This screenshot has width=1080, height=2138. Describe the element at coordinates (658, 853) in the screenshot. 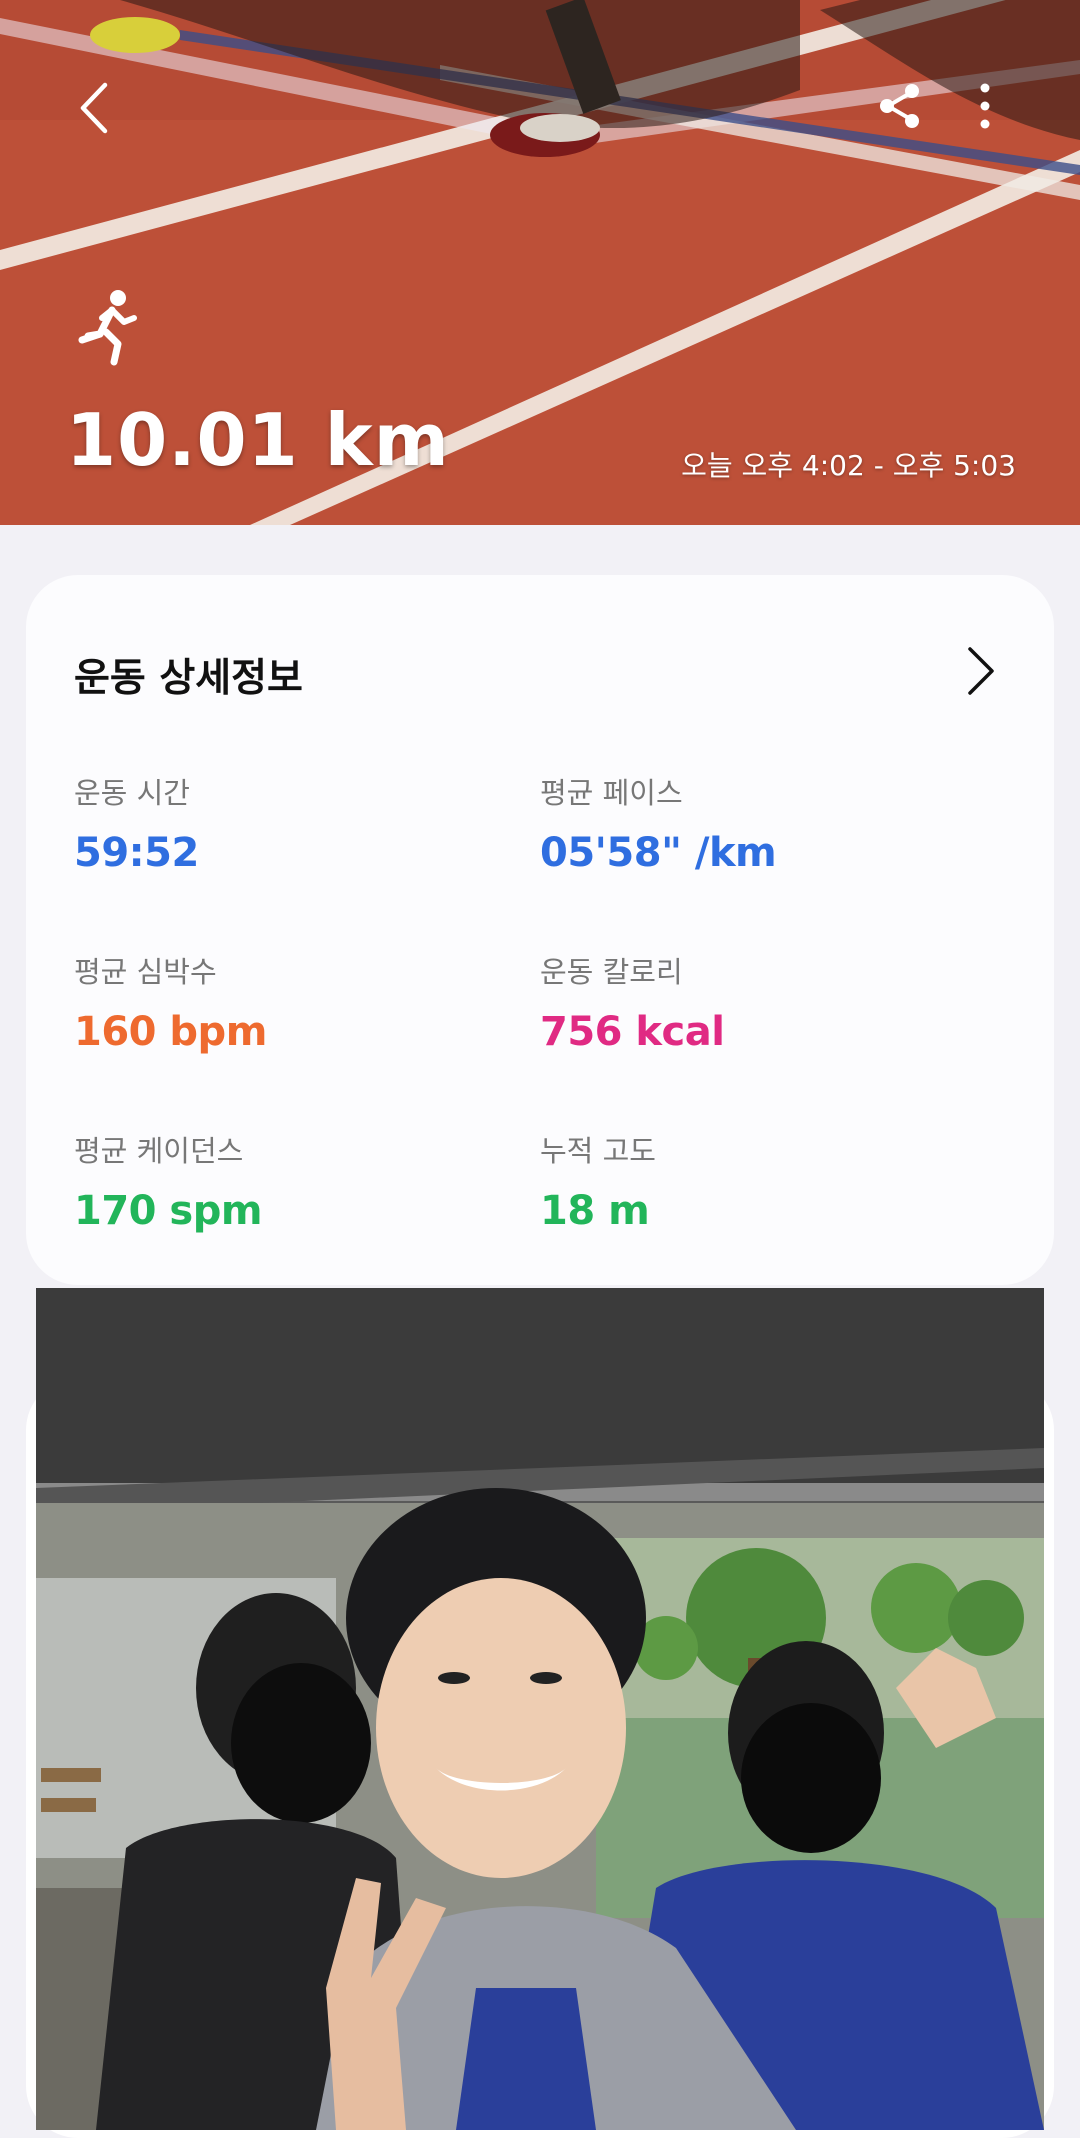

I see `metric-value: 05'58" /km` at that location.